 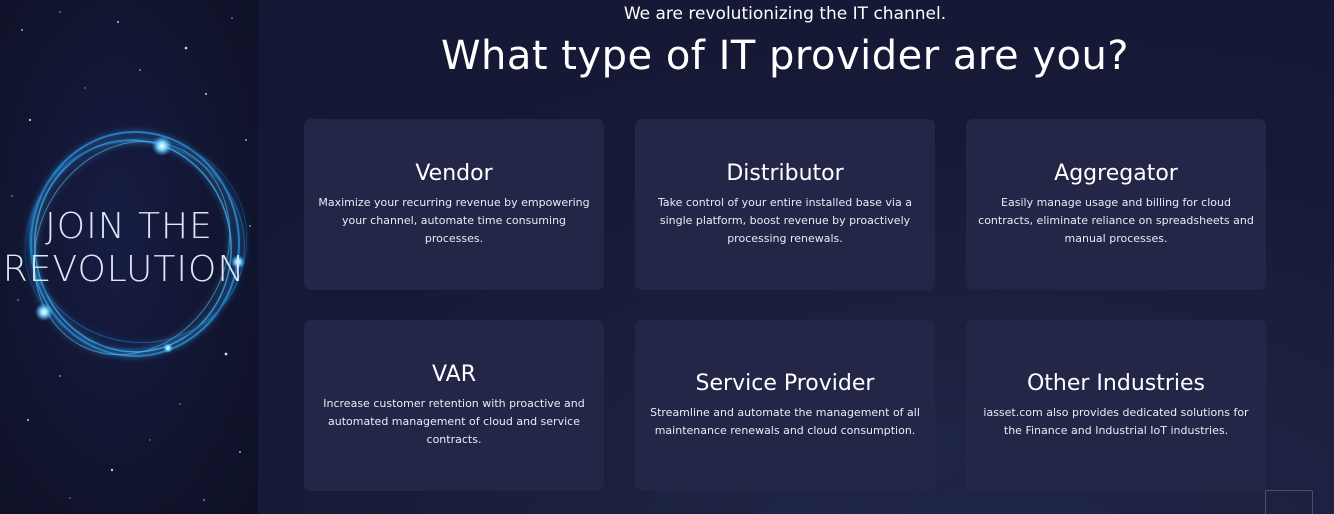 I want to click on card-title: Other Industries, so click(x=1116, y=383).